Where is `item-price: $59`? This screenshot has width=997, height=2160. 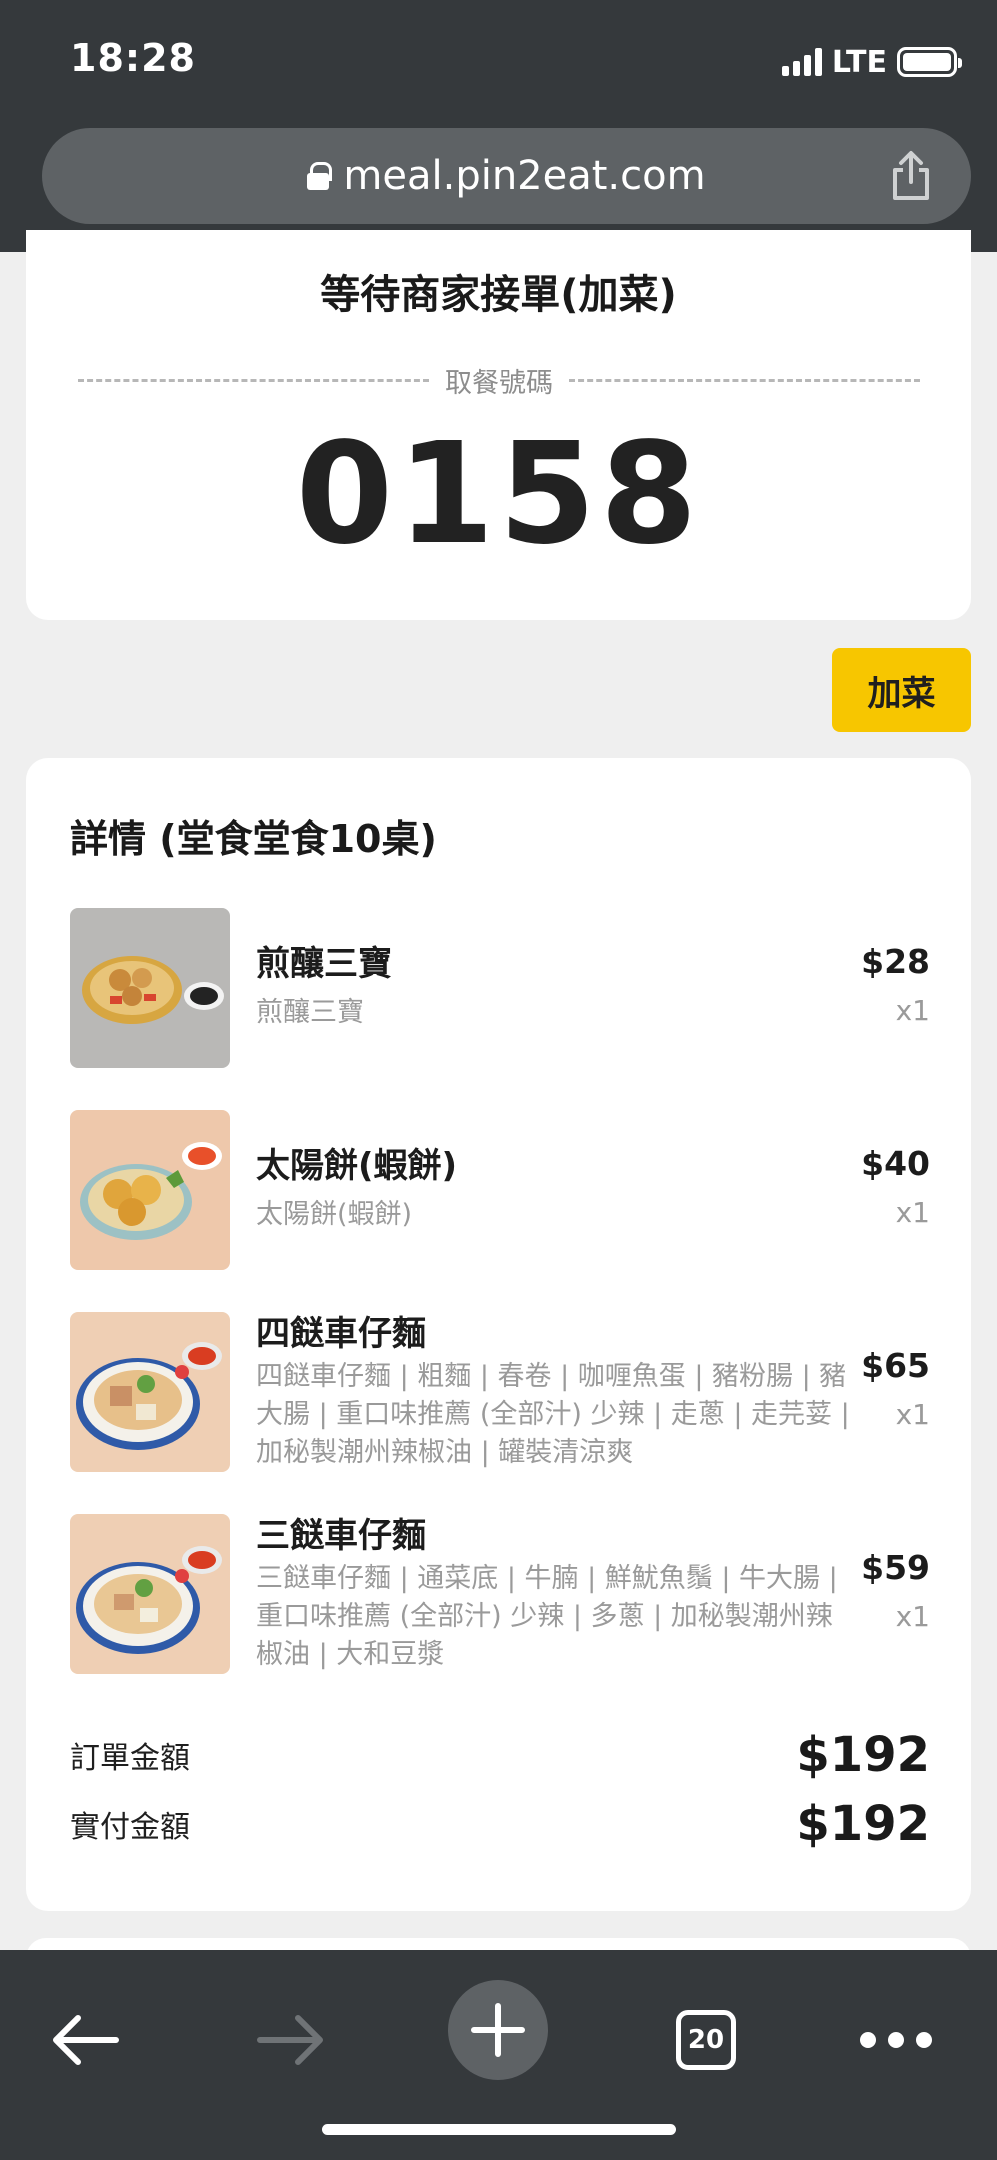 item-price: $59 is located at coordinates (895, 1567).